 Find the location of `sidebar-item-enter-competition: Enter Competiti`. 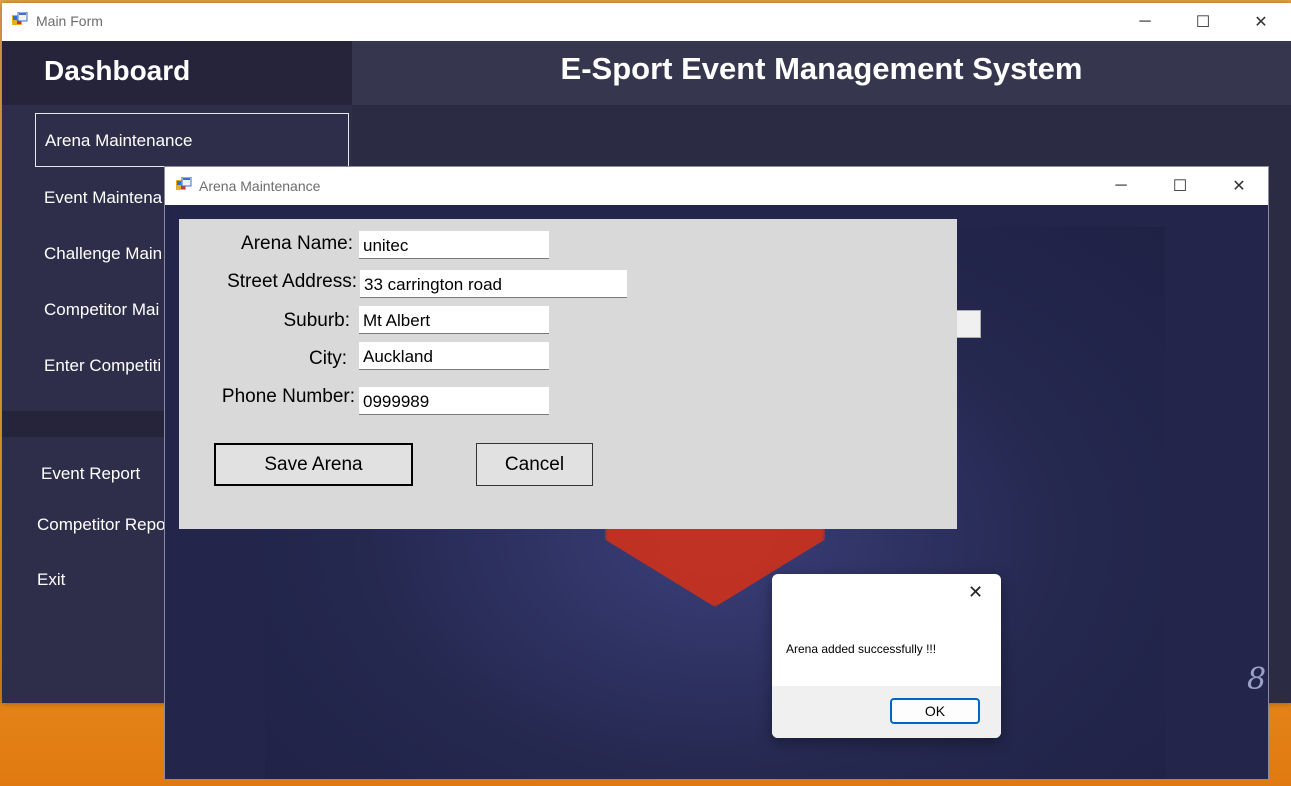

sidebar-item-enter-competition: Enter Competiti is located at coordinates (102, 366).